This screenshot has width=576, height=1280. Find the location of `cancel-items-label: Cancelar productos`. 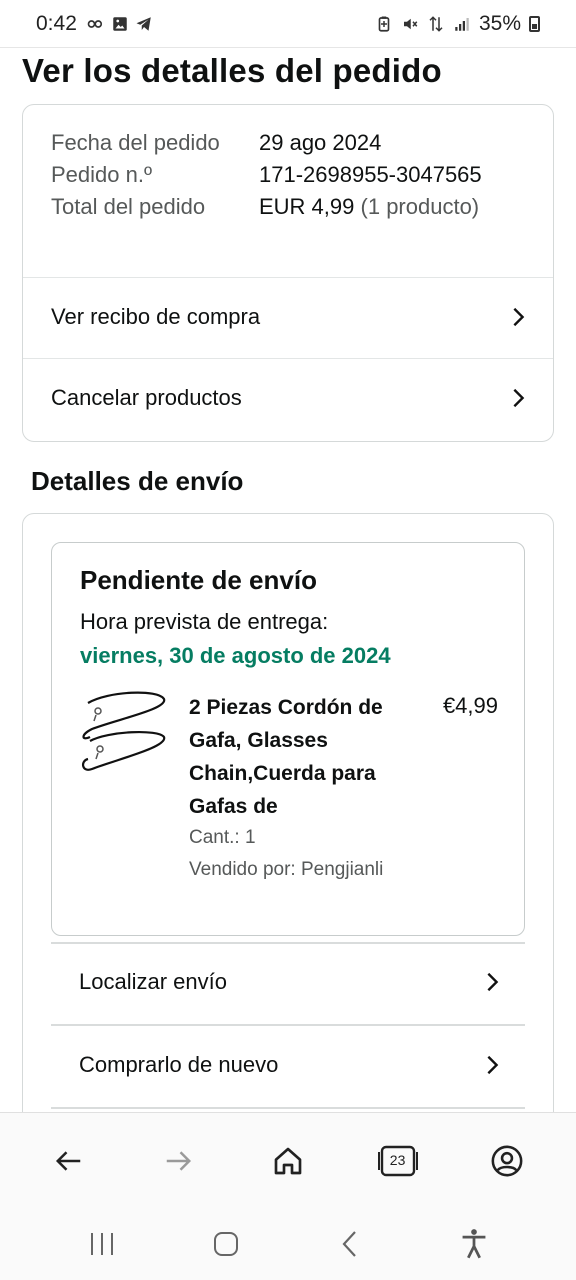

cancel-items-label: Cancelar productos is located at coordinates (146, 397).